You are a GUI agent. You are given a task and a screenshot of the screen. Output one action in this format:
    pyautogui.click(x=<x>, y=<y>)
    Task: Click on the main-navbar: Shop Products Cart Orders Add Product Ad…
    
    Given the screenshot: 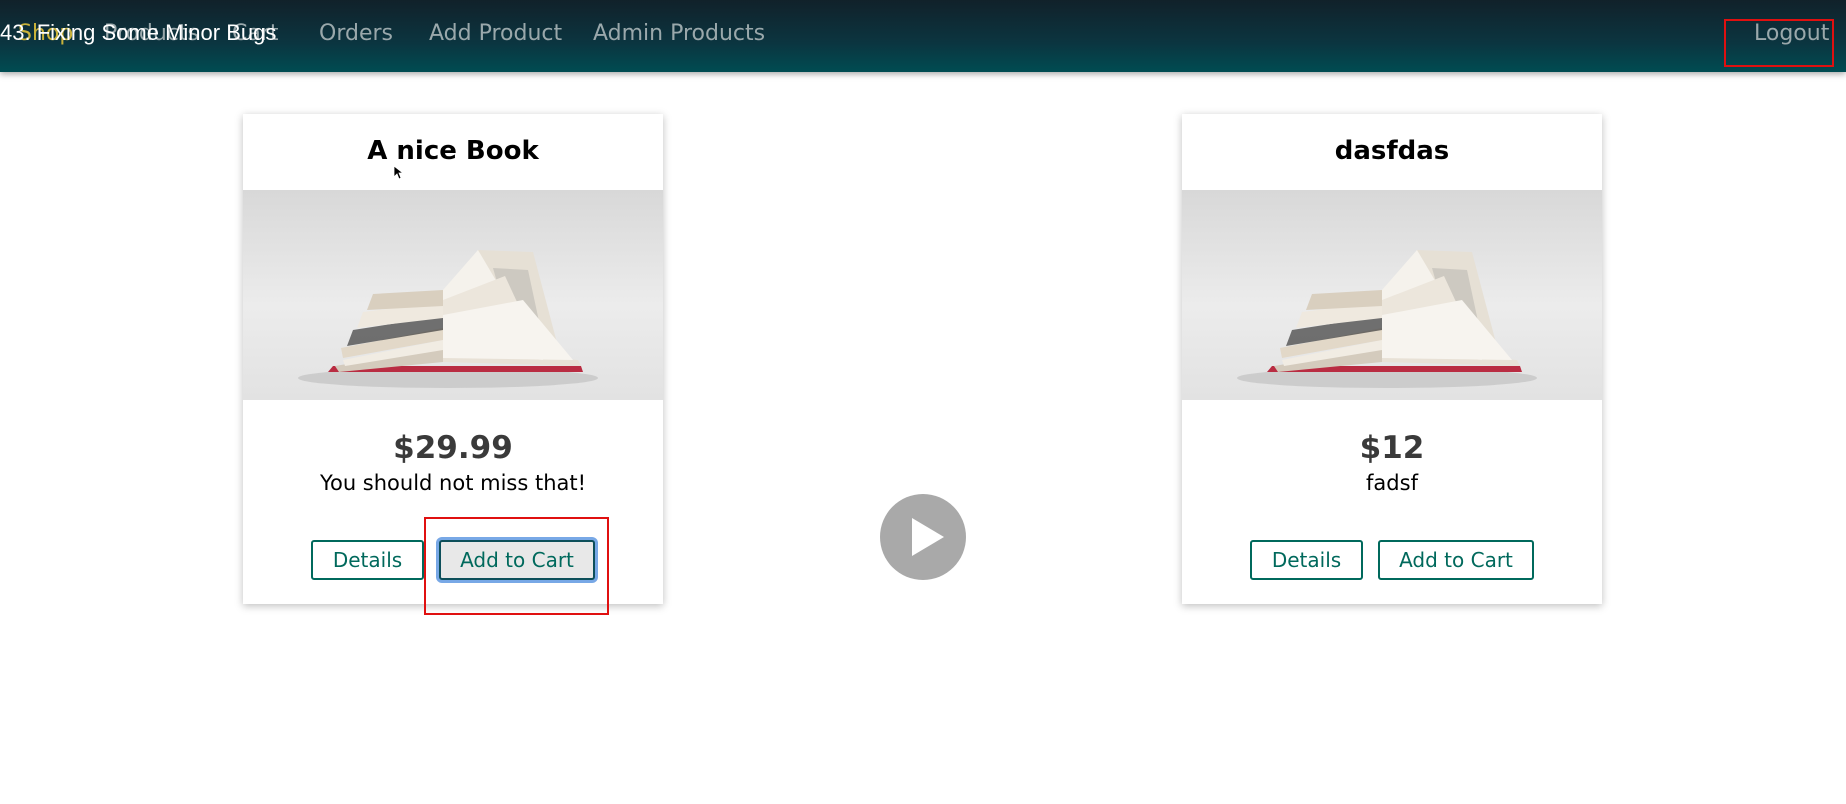 What is the action you would take?
    pyautogui.click(x=923, y=36)
    